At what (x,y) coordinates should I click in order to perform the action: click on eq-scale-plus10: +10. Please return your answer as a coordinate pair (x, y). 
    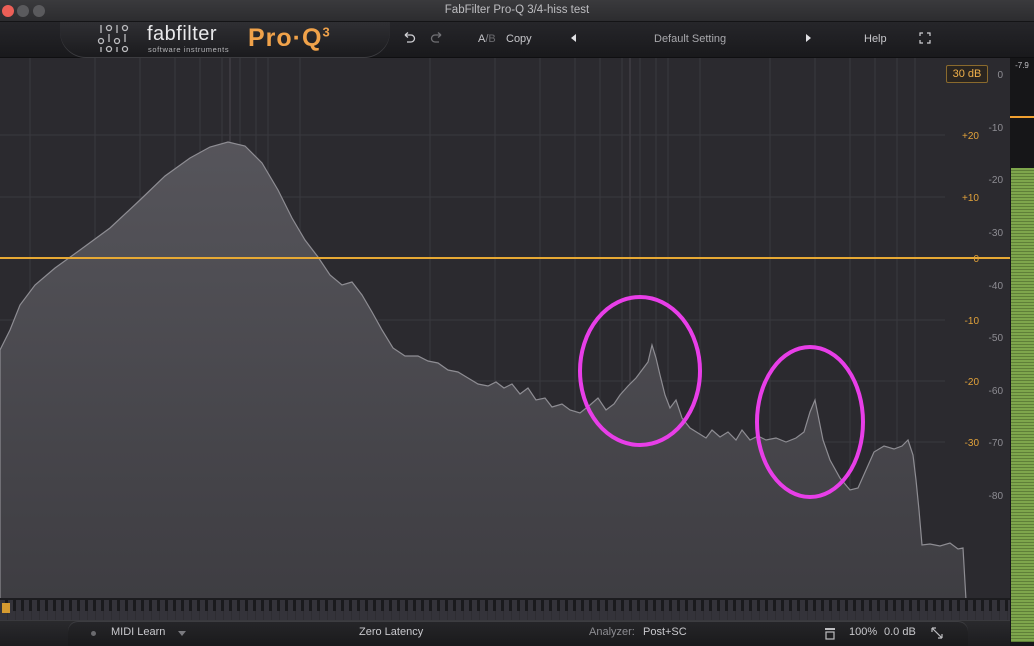
    Looking at the image, I should click on (970, 198).